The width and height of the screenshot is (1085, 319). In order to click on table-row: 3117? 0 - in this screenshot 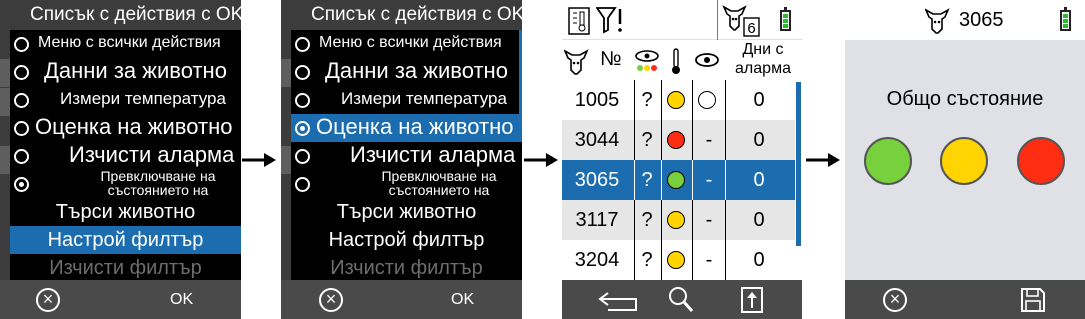, I will do `click(678, 220)`.